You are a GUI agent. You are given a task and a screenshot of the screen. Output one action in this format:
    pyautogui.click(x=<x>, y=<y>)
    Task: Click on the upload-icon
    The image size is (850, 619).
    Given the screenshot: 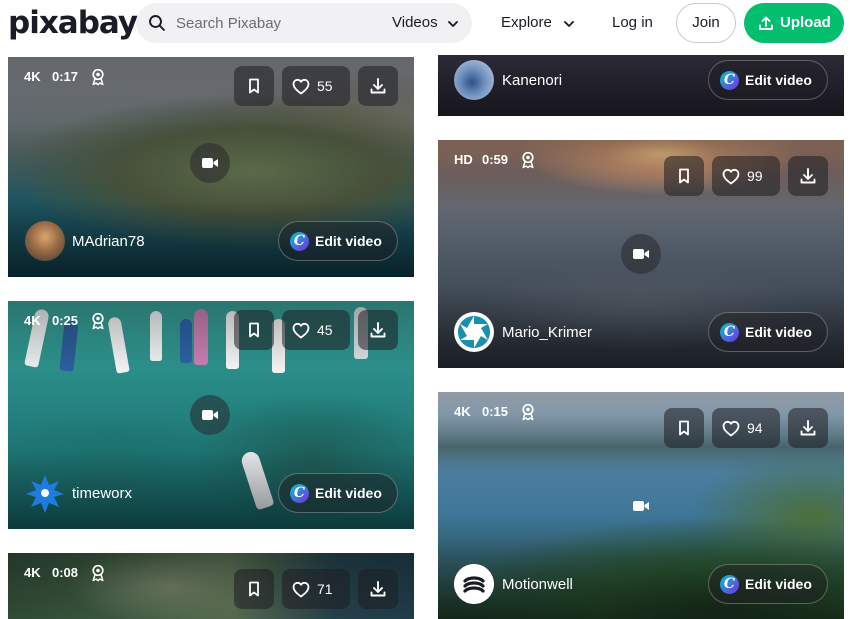 What is the action you would take?
    pyautogui.click(x=766, y=23)
    